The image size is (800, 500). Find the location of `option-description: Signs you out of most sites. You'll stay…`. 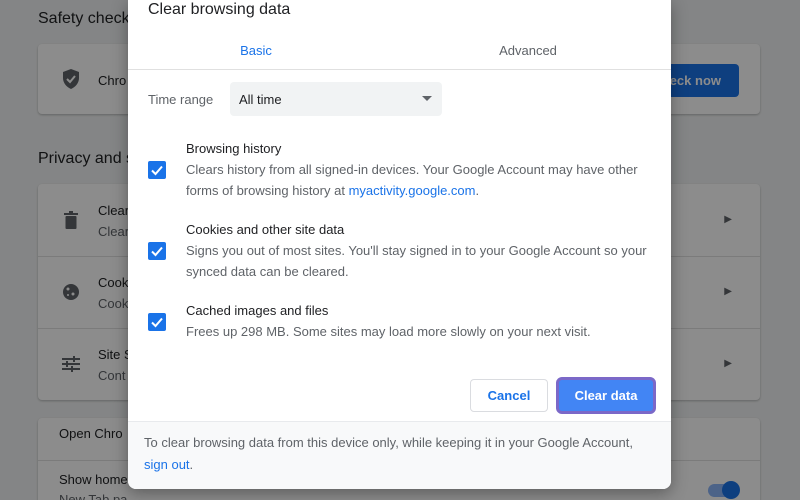

option-description: Signs you out of most sites. You'll stay… is located at coordinates (416, 261).